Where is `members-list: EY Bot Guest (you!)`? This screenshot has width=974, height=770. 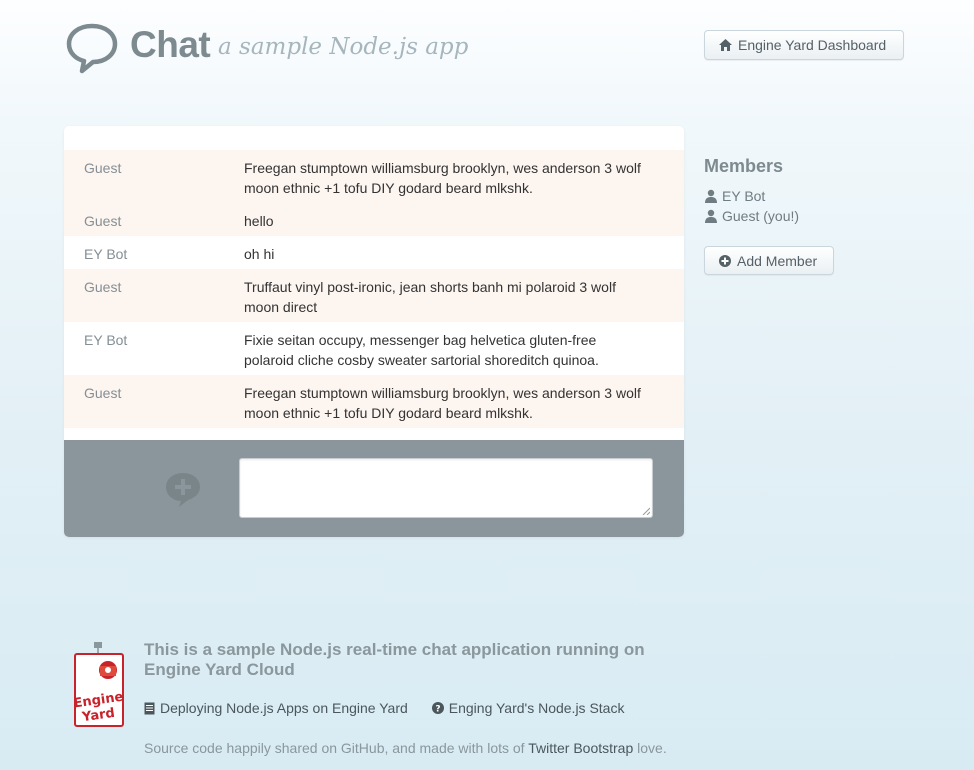
members-list: EY Bot Guest (you!) is located at coordinates (751, 206).